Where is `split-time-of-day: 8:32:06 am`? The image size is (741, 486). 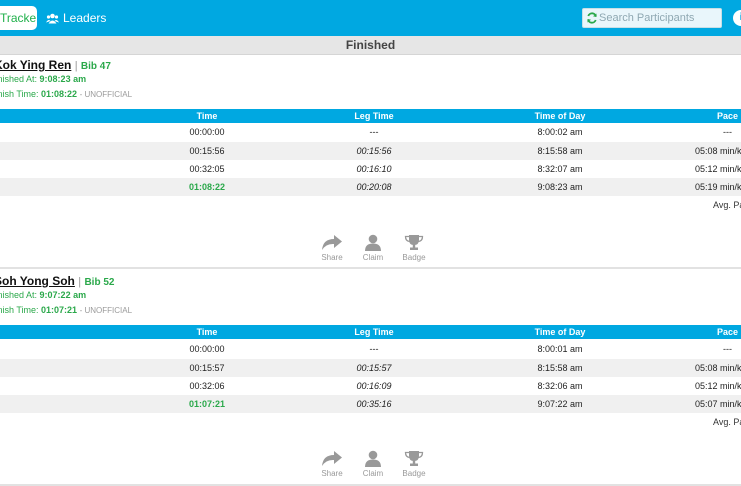
split-time-of-day: 8:32:06 am is located at coordinates (560, 386).